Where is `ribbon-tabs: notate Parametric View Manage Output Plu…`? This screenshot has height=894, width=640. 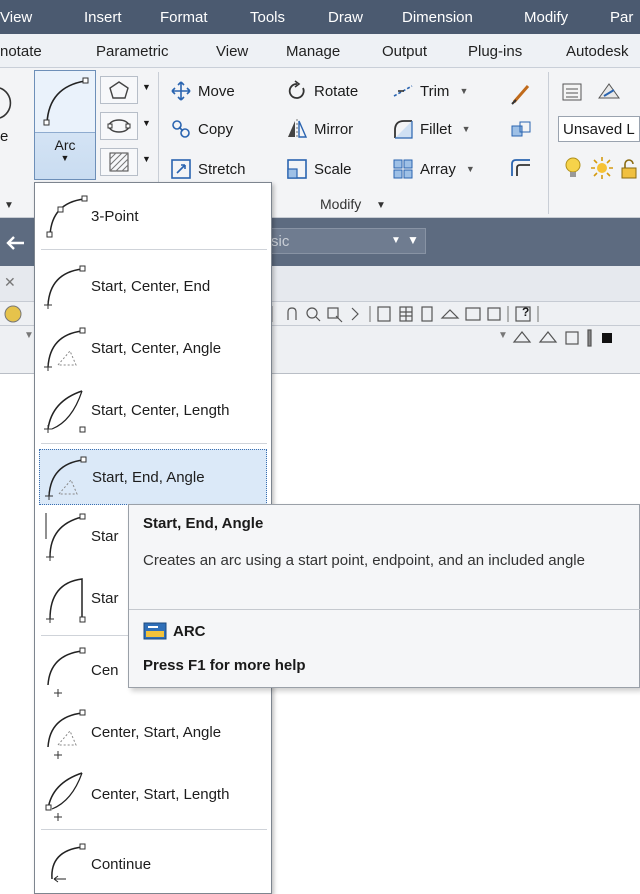
ribbon-tabs: notate Parametric View Manage Output Plu… is located at coordinates (320, 51).